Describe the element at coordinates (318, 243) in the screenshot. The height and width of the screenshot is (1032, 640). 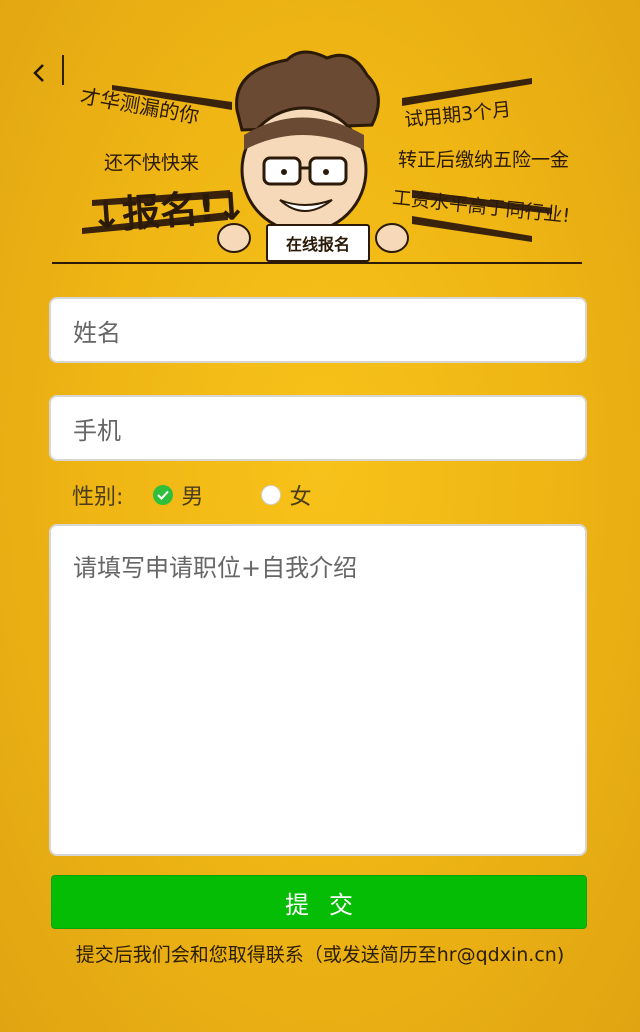
I see `online-signup-sign: 在线报名` at that location.